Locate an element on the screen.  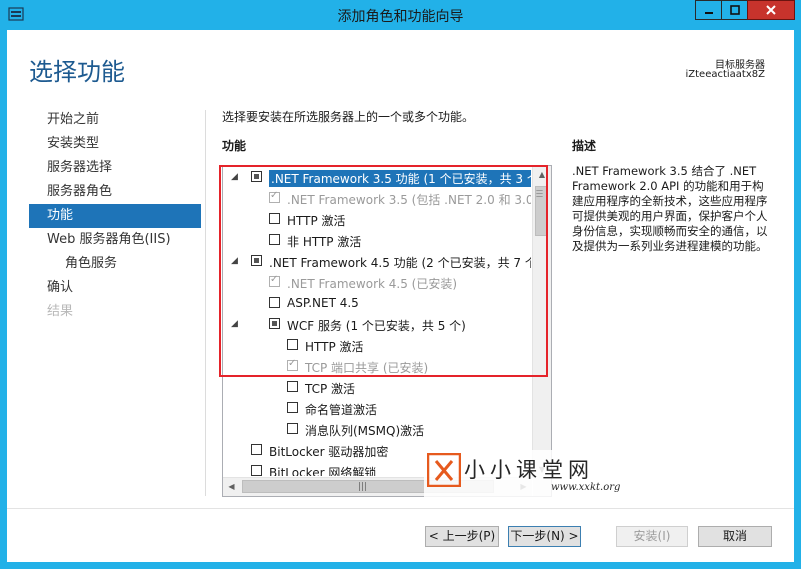
window-title: 添加角色和功能向导 is located at coordinates (400, 17).